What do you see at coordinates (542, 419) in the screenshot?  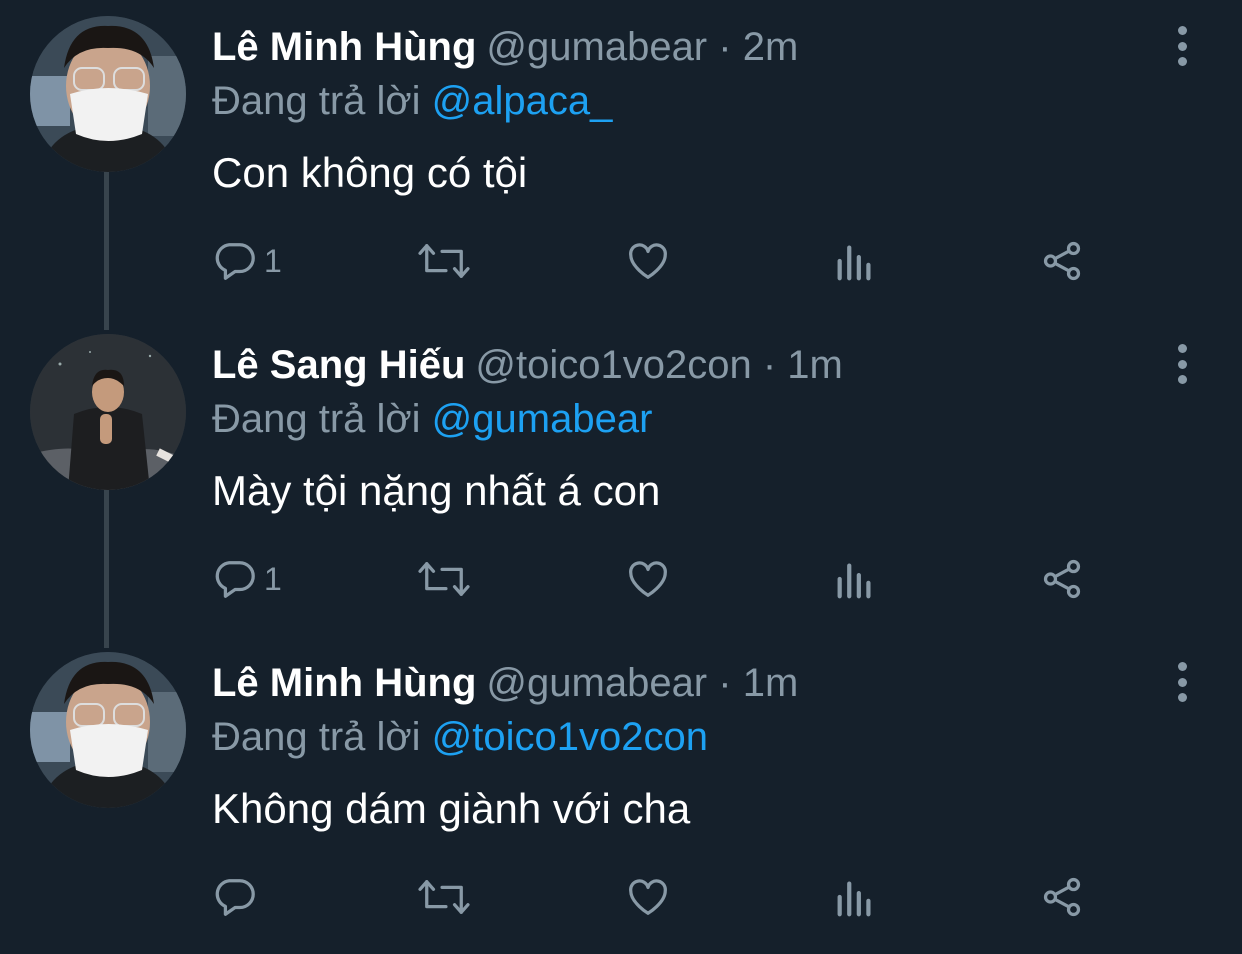 I see `mention-link: @gumabear` at bounding box center [542, 419].